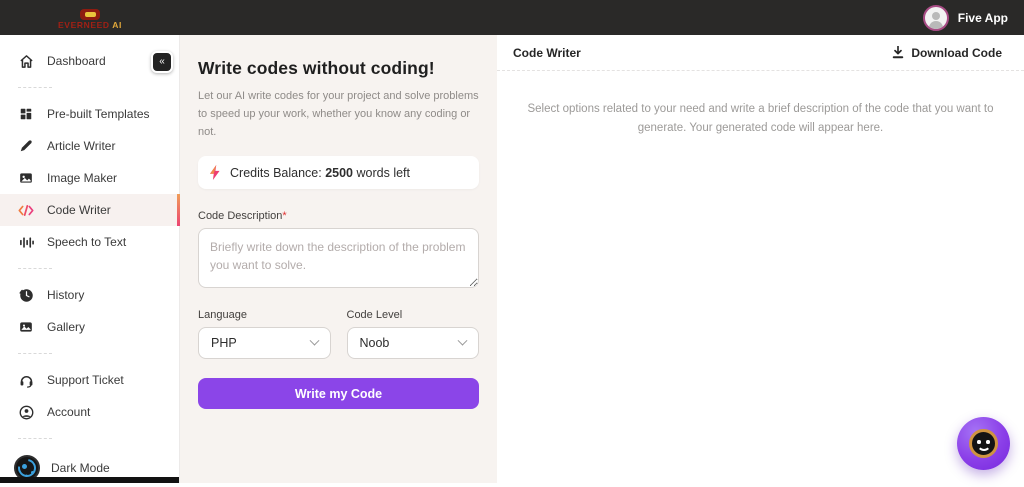  I want to click on credits-balance-card: Credits Balance: 2500 words left, so click(338, 173).